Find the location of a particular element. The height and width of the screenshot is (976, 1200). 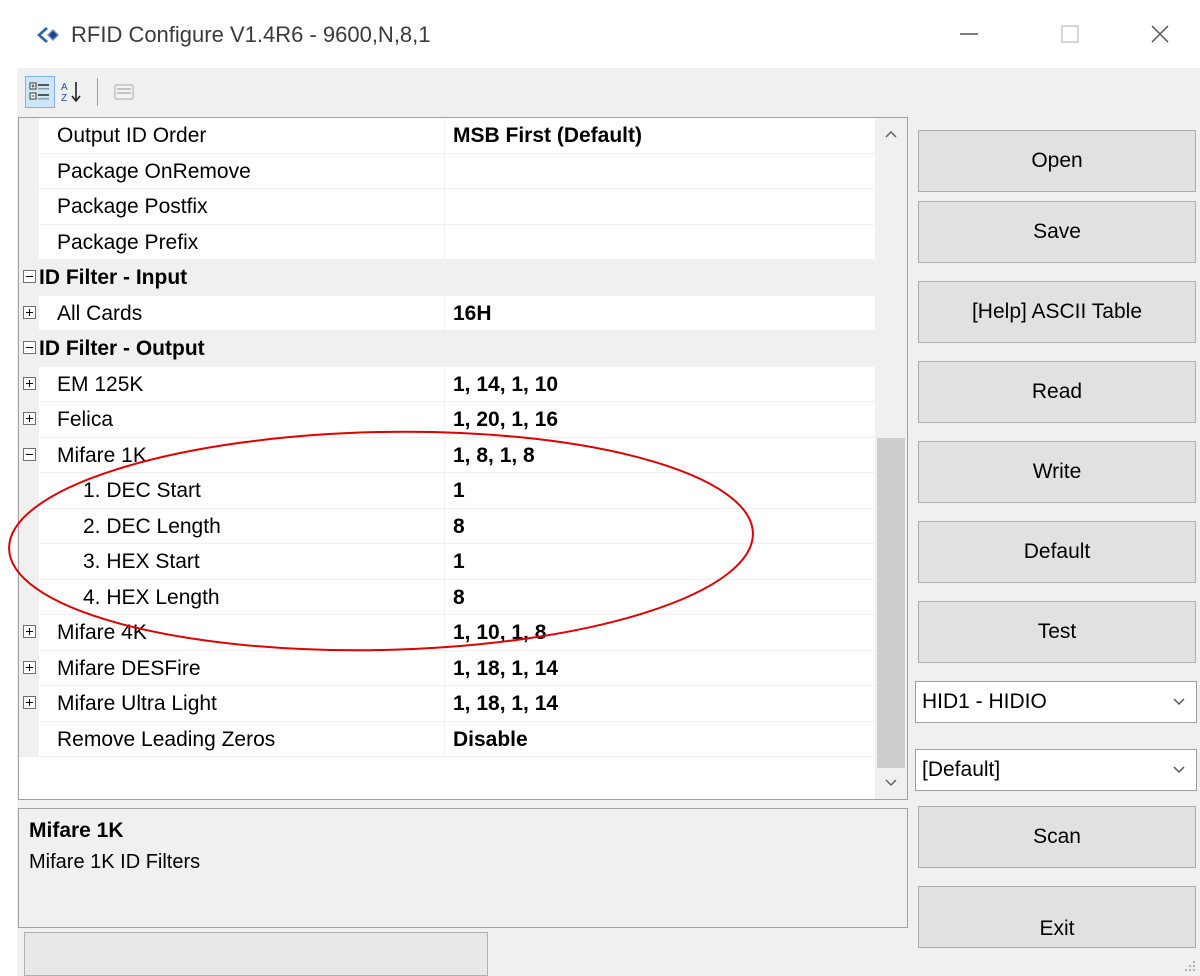

property-row: Remove Leading Zeros Disable is located at coordinates (447, 739).